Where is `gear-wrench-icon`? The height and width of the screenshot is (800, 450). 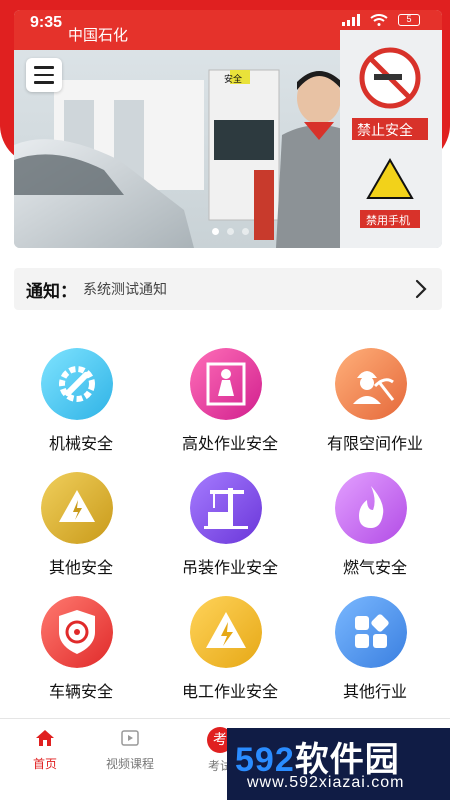
gear-wrench-icon is located at coordinates (77, 384).